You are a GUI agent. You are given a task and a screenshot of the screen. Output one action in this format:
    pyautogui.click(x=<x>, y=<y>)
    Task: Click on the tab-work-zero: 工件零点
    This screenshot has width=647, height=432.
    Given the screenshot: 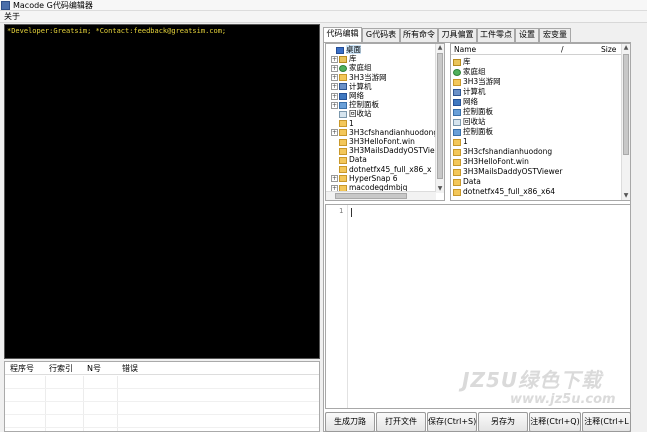 What is the action you would take?
    pyautogui.click(x=496, y=35)
    